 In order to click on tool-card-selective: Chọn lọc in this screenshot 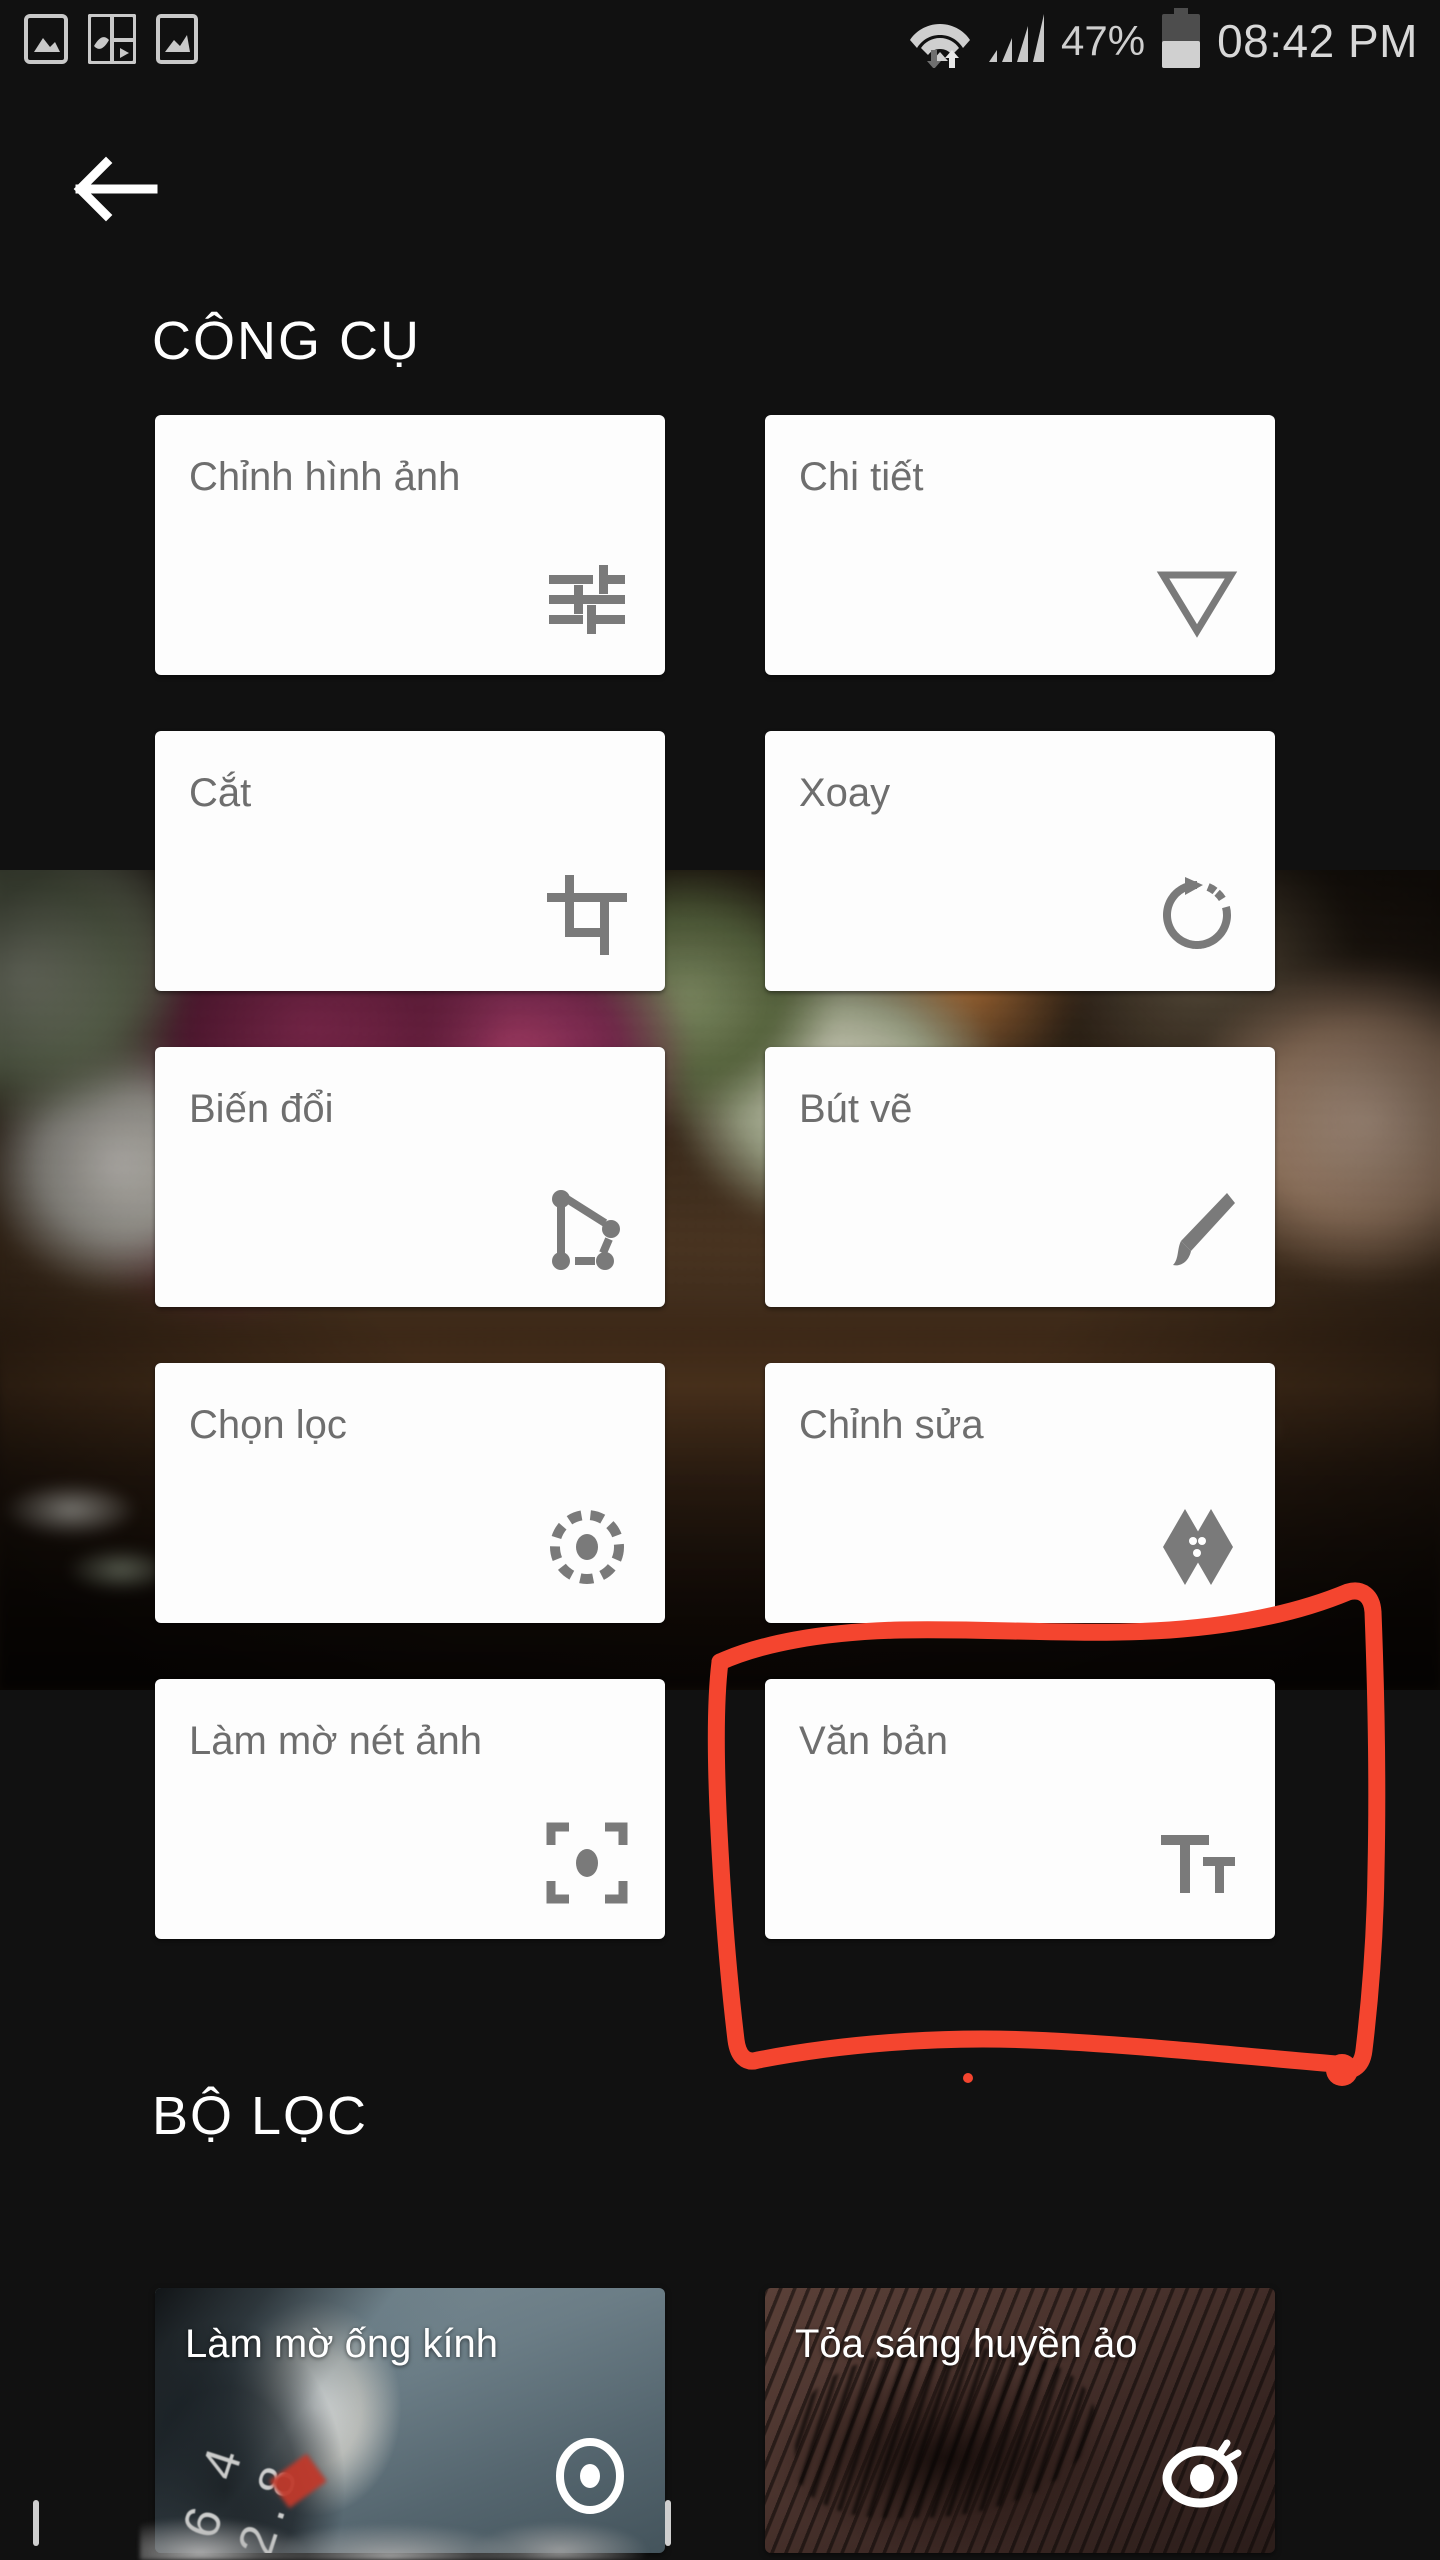, I will do `click(410, 1493)`.